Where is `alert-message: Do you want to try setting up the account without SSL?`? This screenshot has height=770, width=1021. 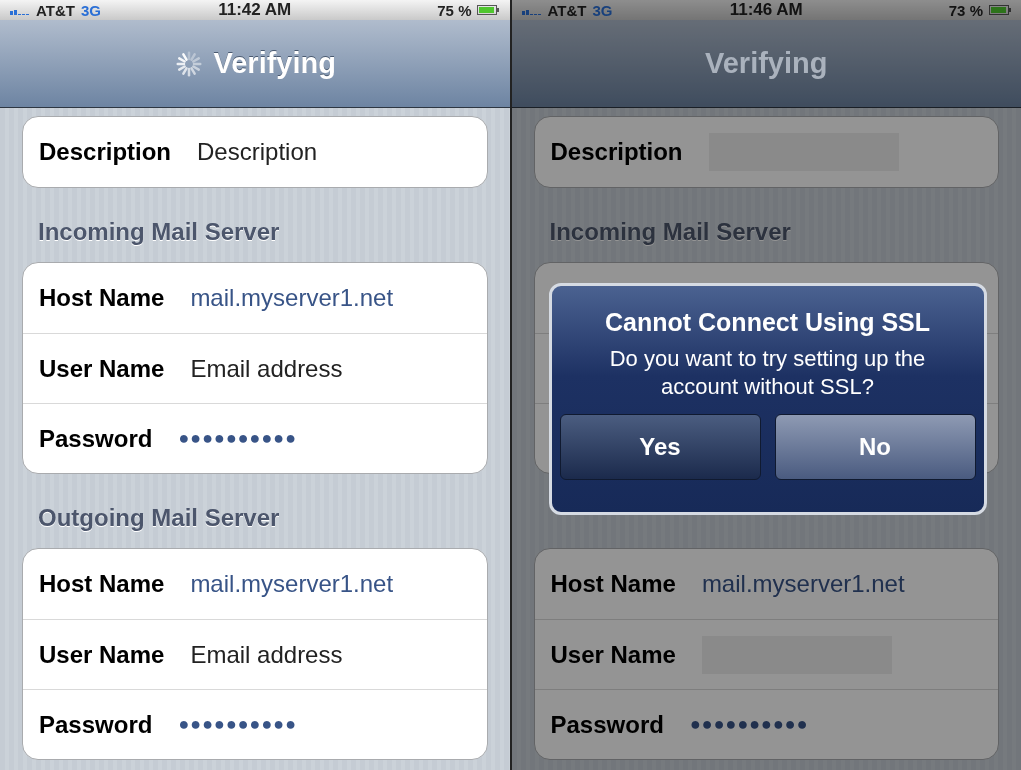
alert-message: Do you want to try setting up the account without SSL? is located at coordinates (767, 372).